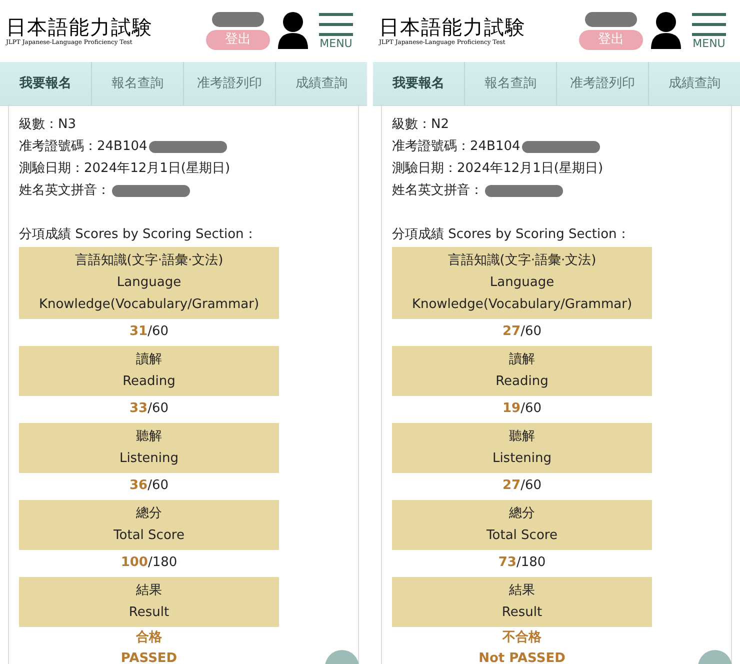  Describe the element at coordinates (420, 125) in the screenshot. I see `info-text: 級數：N2` at that location.